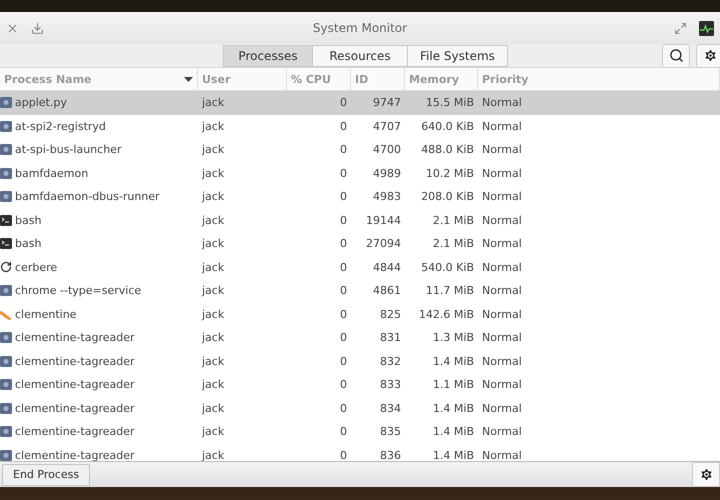 The image size is (720, 500). I want to click on process-name: chrome --type=service, so click(78, 291).